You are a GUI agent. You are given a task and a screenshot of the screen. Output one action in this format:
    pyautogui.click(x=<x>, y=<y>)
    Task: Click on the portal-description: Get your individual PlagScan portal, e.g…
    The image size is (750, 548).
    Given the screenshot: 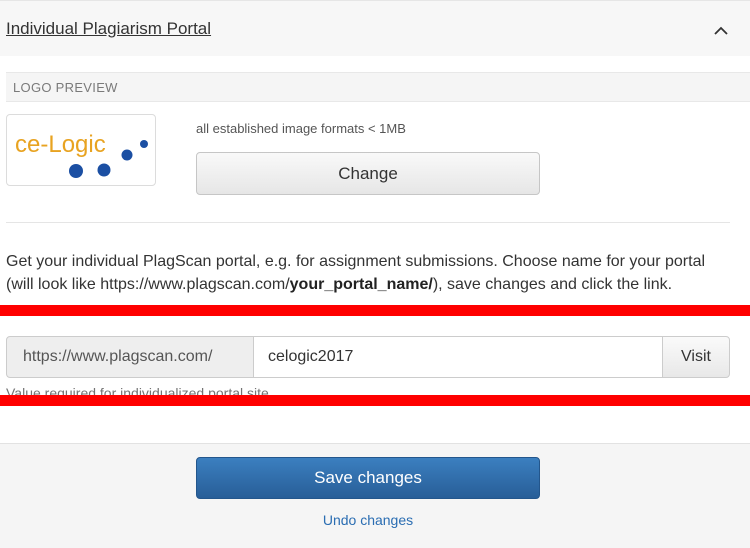 What is the action you would take?
    pyautogui.click(x=368, y=276)
    